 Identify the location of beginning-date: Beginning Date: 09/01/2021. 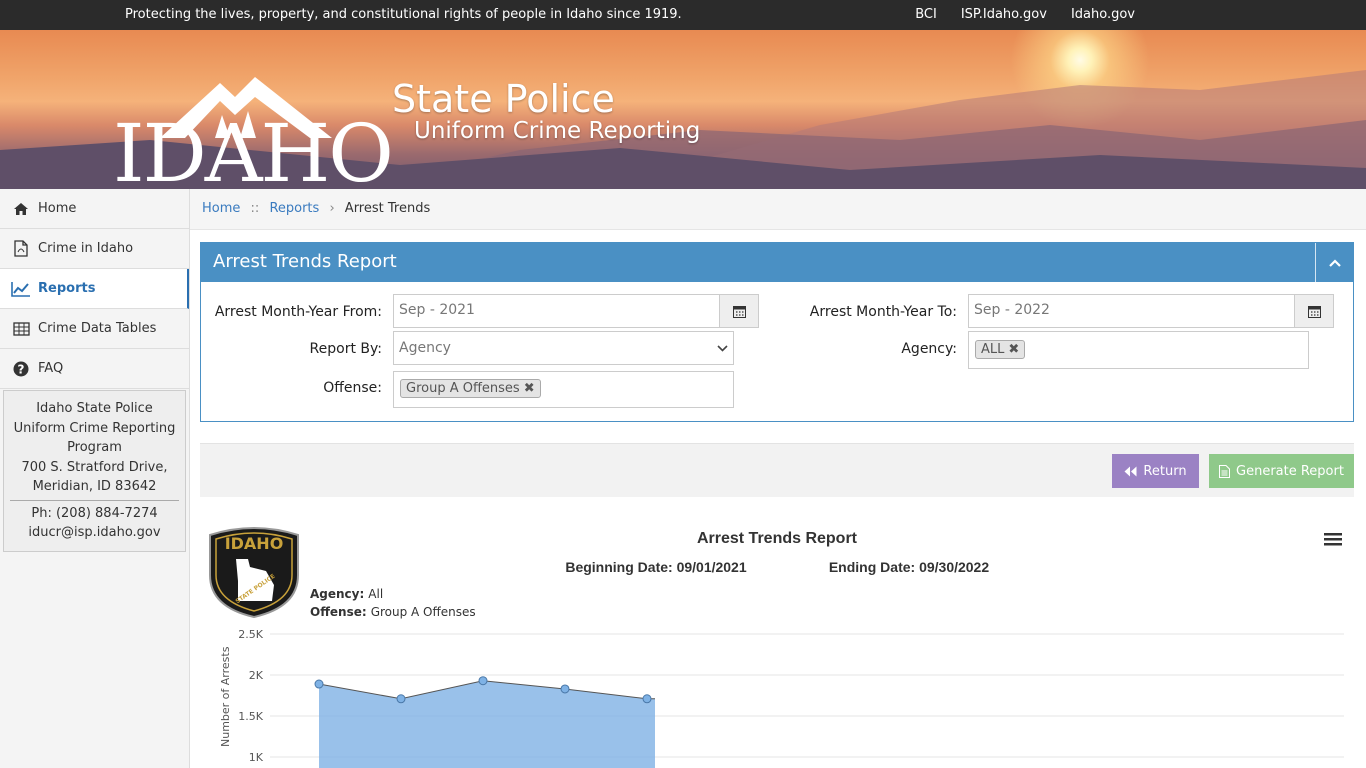
(656, 567).